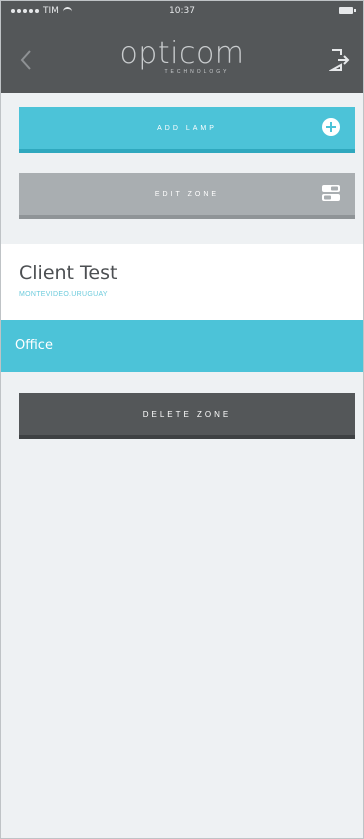  What do you see at coordinates (331, 194) in the screenshot?
I see `toggle-icon` at bounding box center [331, 194].